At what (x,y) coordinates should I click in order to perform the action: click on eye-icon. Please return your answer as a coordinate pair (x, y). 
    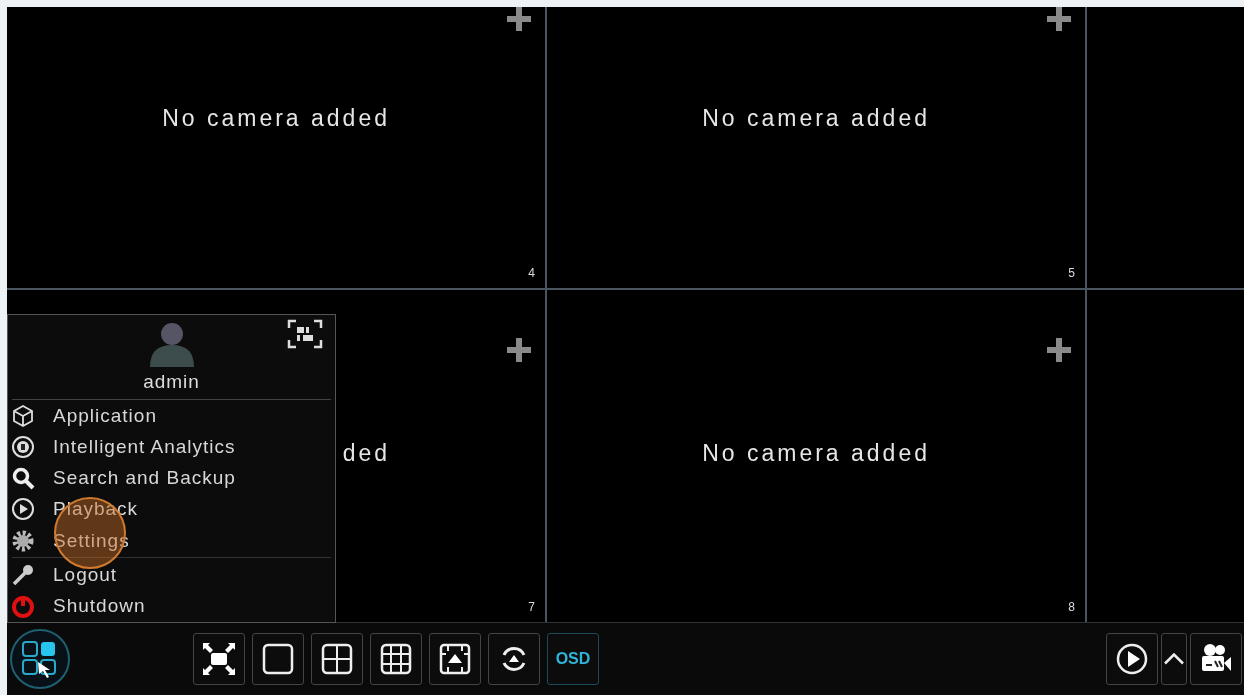
    Looking at the image, I should click on (23, 446).